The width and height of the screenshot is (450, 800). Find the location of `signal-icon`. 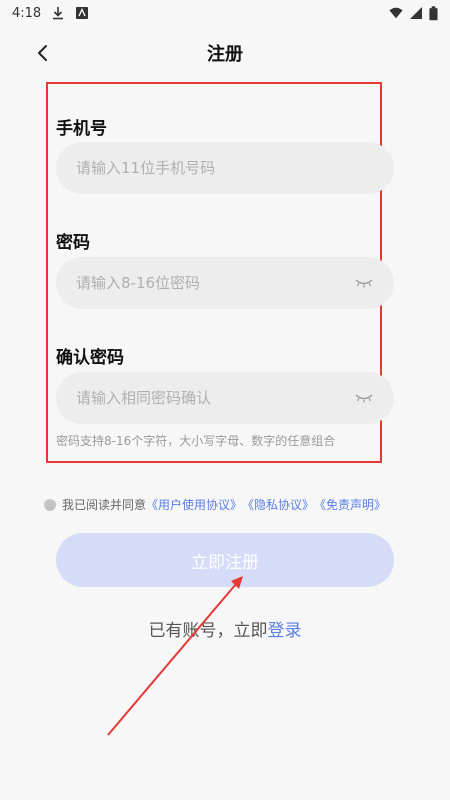

signal-icon is located at coordinates (416, 13).